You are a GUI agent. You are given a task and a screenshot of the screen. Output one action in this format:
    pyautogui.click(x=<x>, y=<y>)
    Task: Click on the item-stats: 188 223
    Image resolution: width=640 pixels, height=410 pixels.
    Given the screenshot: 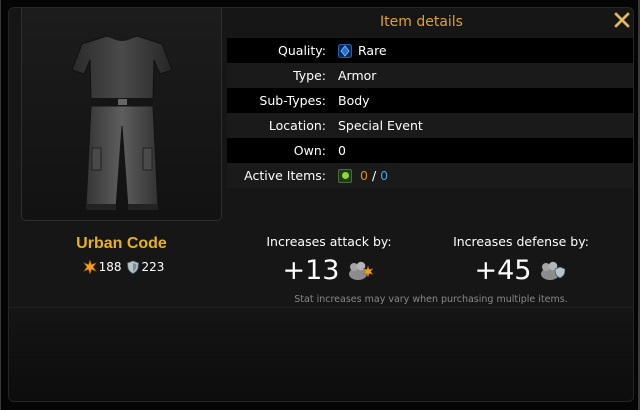 What is the action you would take?
    pyautogui.click(x=121, y=267)
    